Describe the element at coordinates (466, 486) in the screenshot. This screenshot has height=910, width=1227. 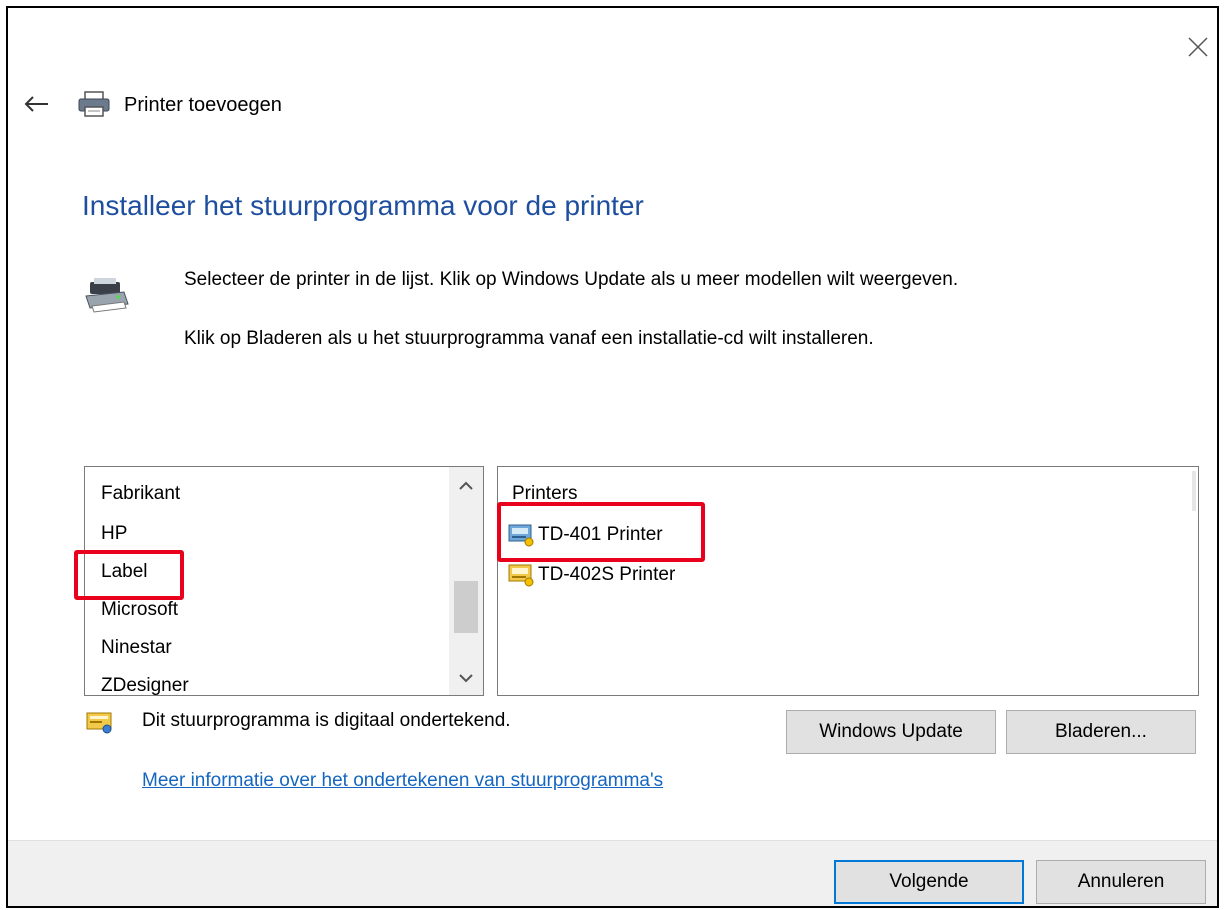
I see `chevron-up-icon` at that location.